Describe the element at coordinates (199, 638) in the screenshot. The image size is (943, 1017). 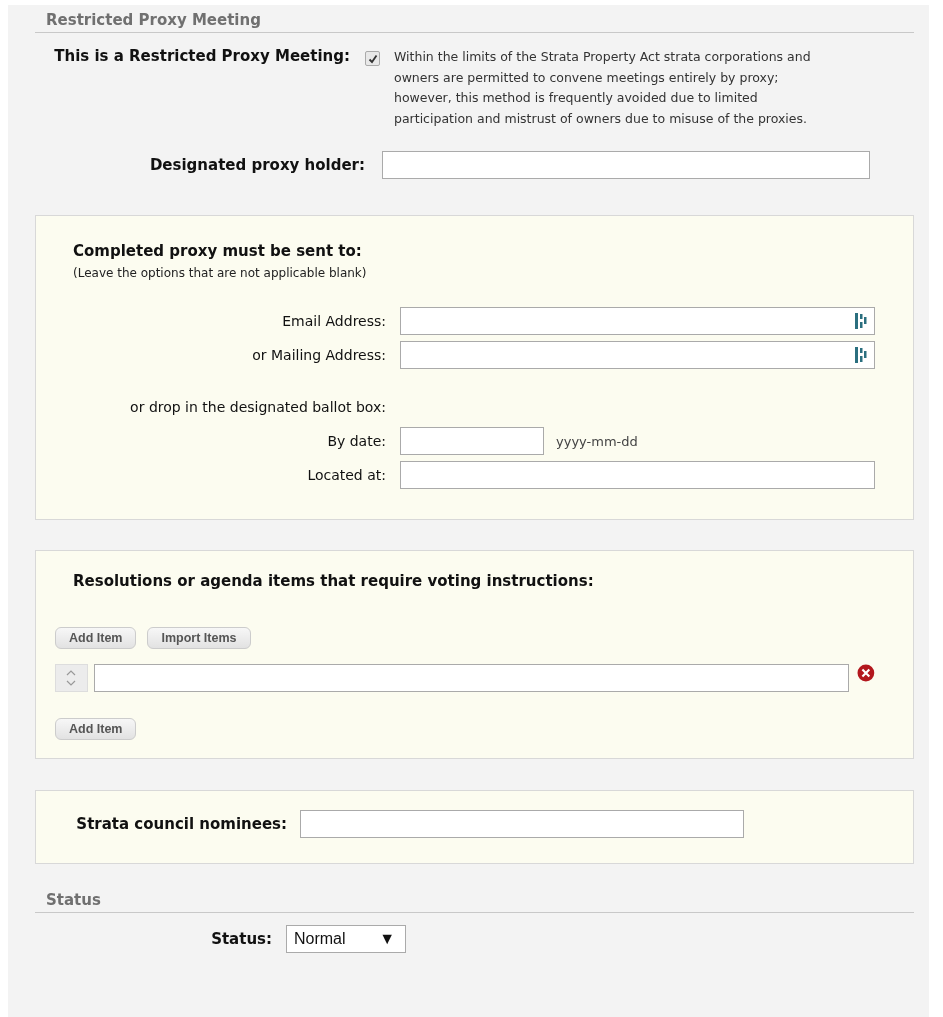
I see `toolbar-button: Import Items` at that location.